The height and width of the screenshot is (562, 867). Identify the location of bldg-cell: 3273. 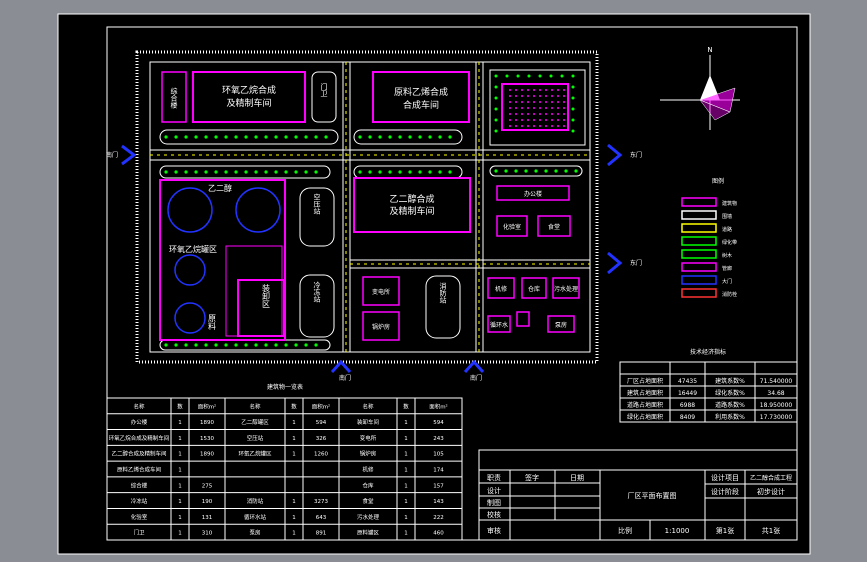
(321, 502).